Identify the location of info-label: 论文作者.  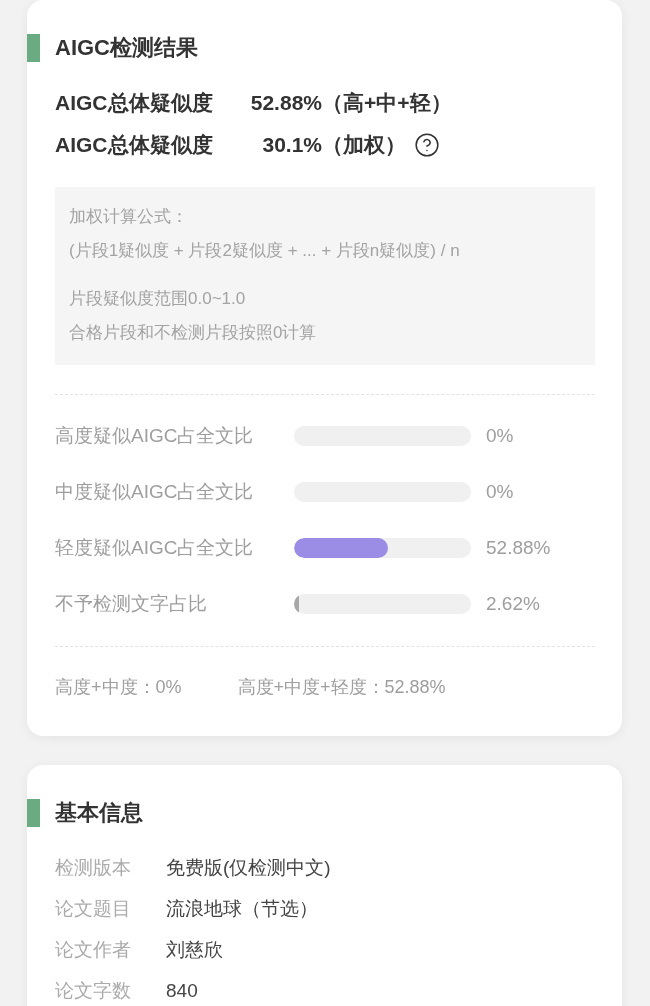
(93, 949).